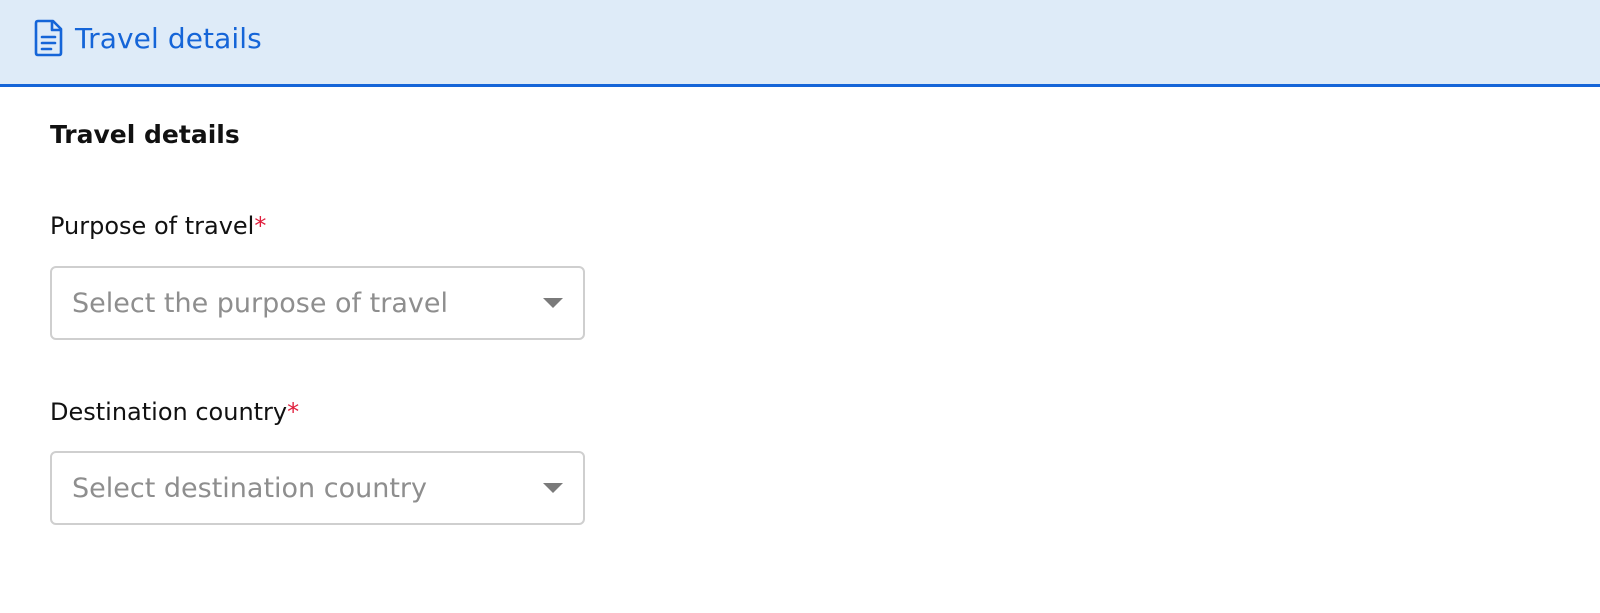 This screenshot has width=1600, height=613. Describe the element at coordinates (152, 226) in the screenshot. I see `purpose-of-travel-label-text: Purpose of travel` at that location.